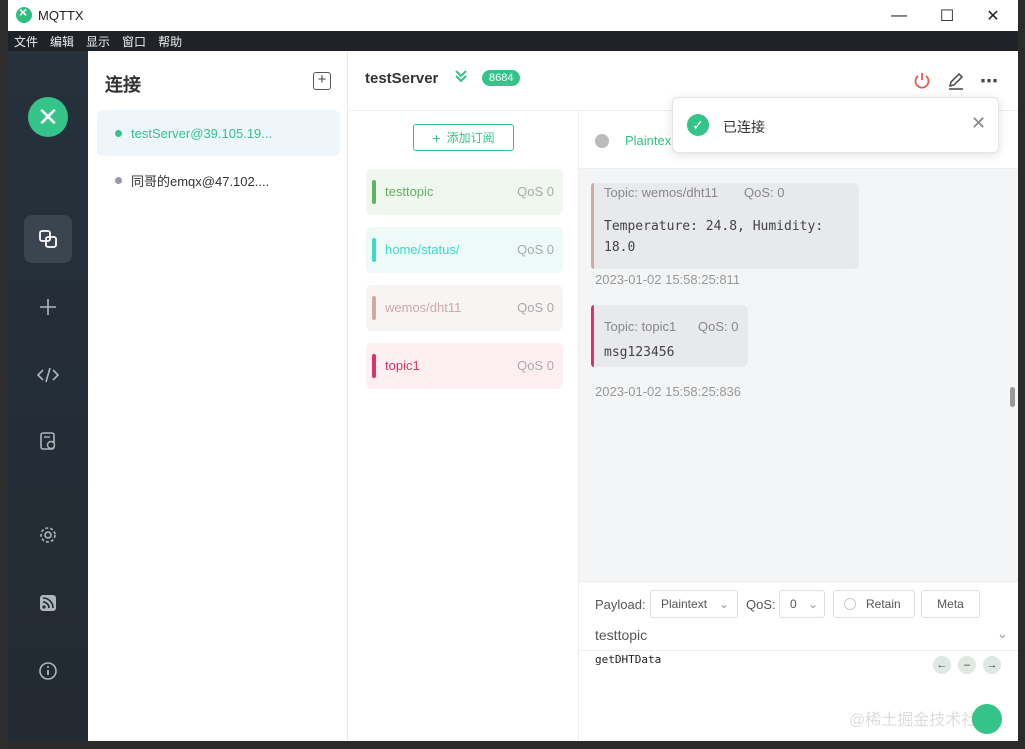  Describe the element at coordinates (942, 665) in the screenshot. I see `arrow-left-icon: ←` at that location.